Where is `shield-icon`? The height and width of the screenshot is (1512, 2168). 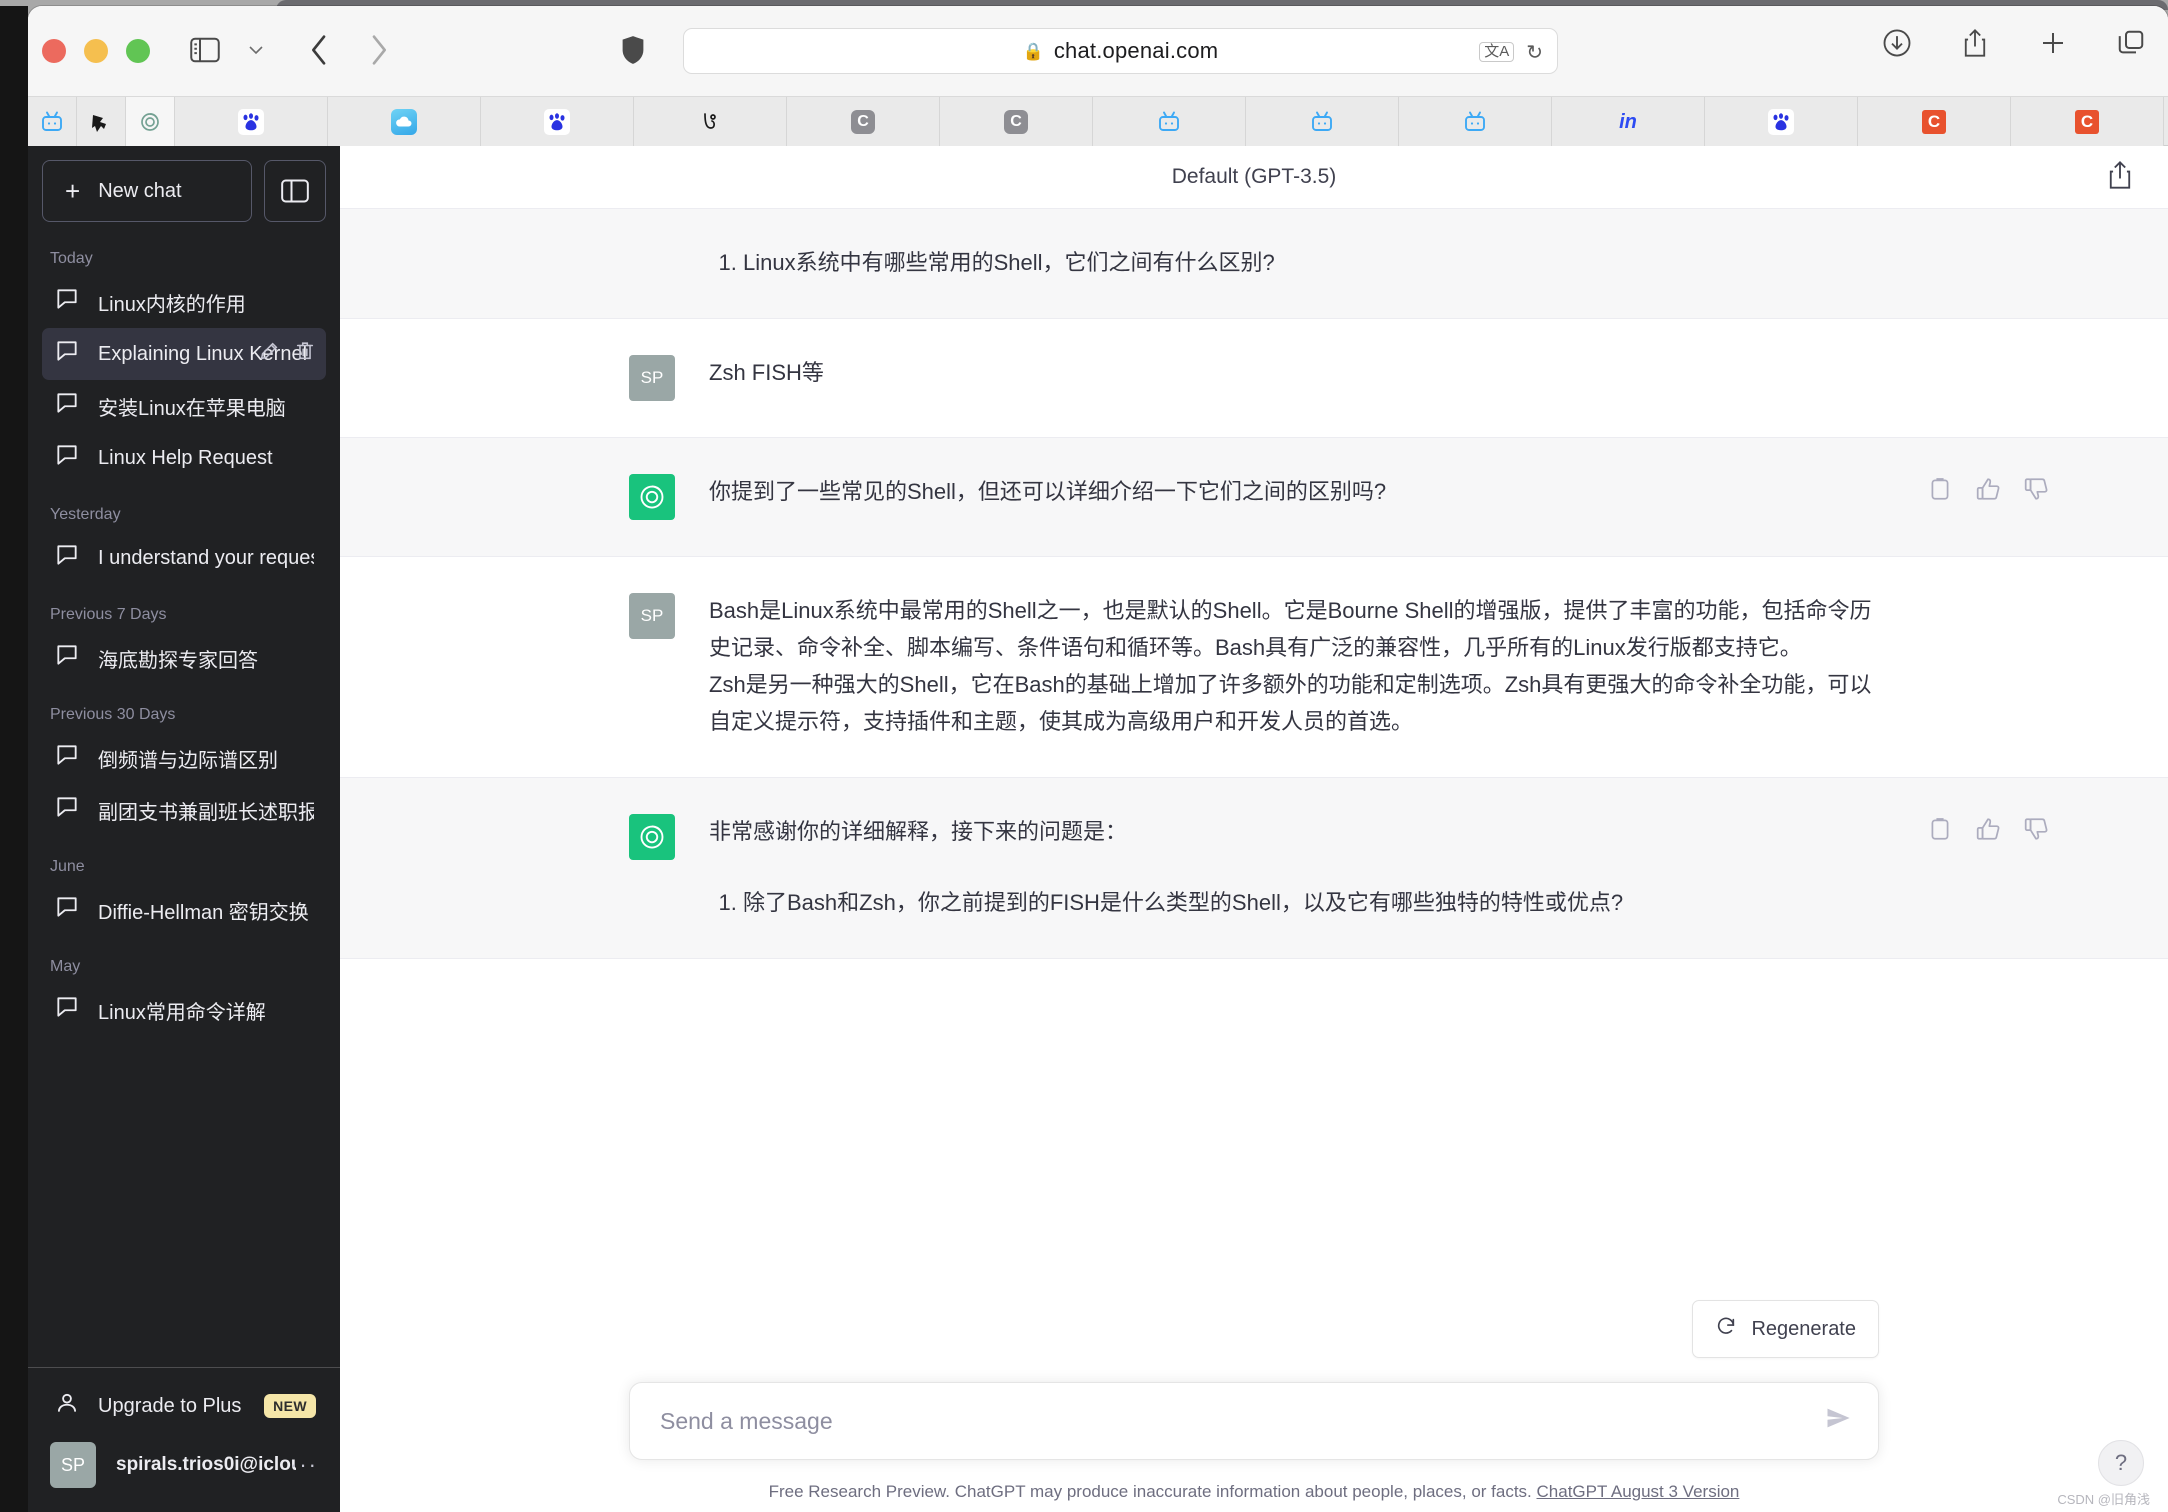
shield-icon is located at coordinates (633, 50).